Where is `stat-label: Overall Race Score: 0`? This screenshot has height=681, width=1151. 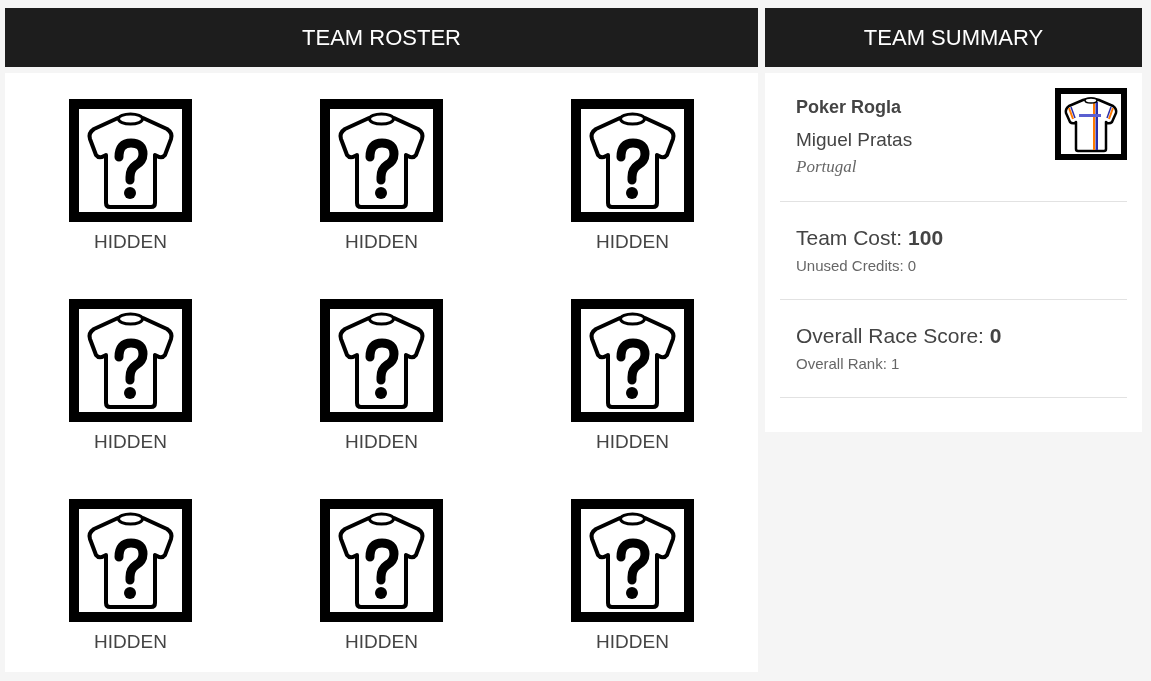
stat-label: Overall Race Score: 0 is located at coordinates (899, 336).